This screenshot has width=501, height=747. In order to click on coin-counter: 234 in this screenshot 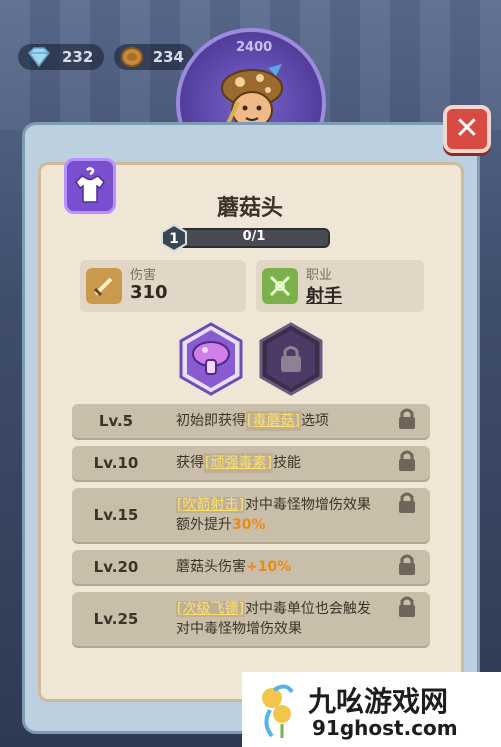, I will do `click(154, 57)`.